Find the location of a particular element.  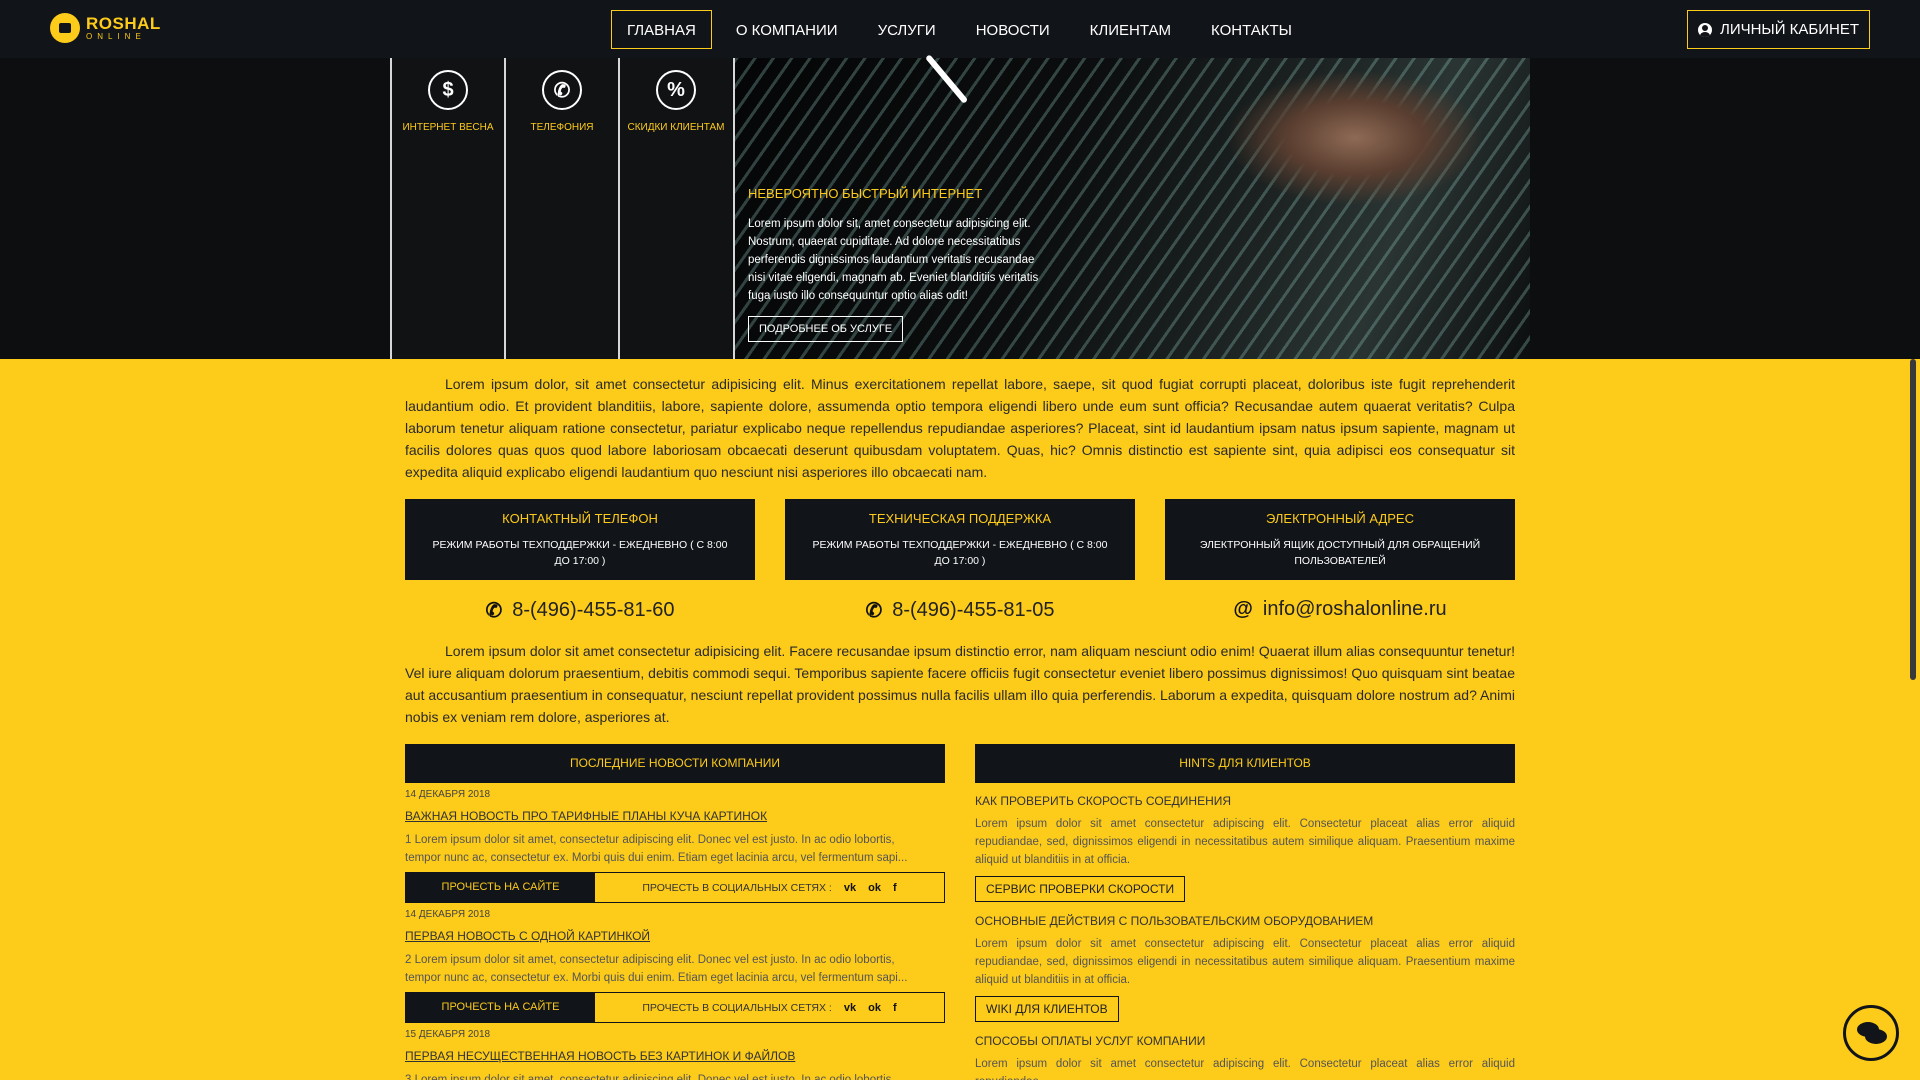

chat-icon is located at coordinates (1876, 1036).